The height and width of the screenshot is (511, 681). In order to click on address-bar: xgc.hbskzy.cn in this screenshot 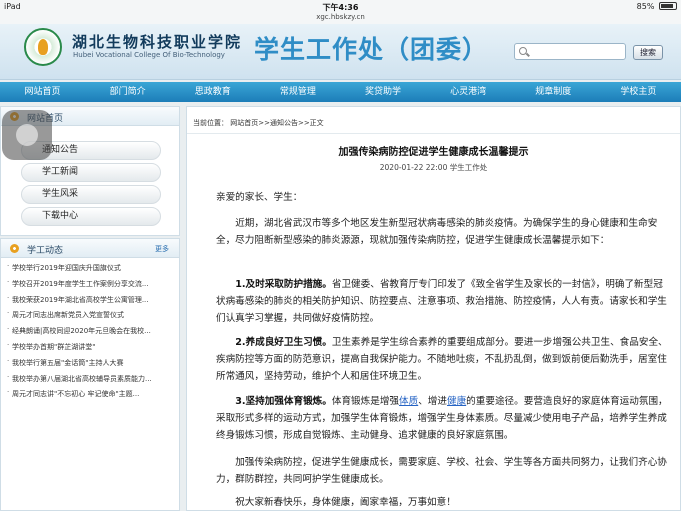, I will do `click(340, 17)`.